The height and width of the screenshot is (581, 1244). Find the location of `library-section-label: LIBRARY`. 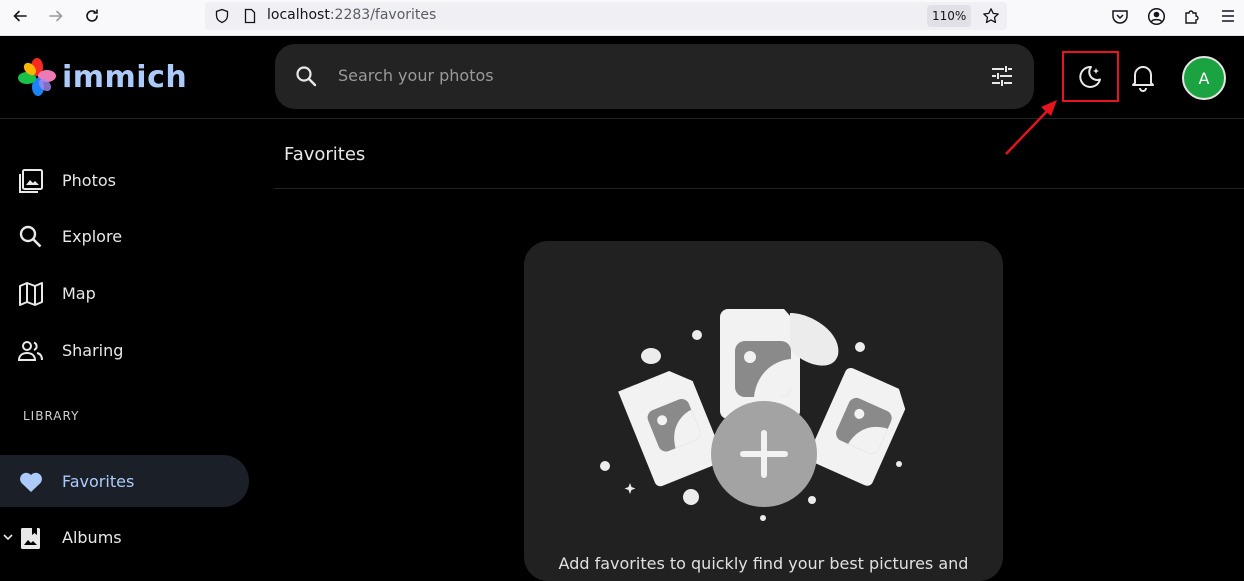

library-section-label: LIBRARY is located at coordinates (51, 416).